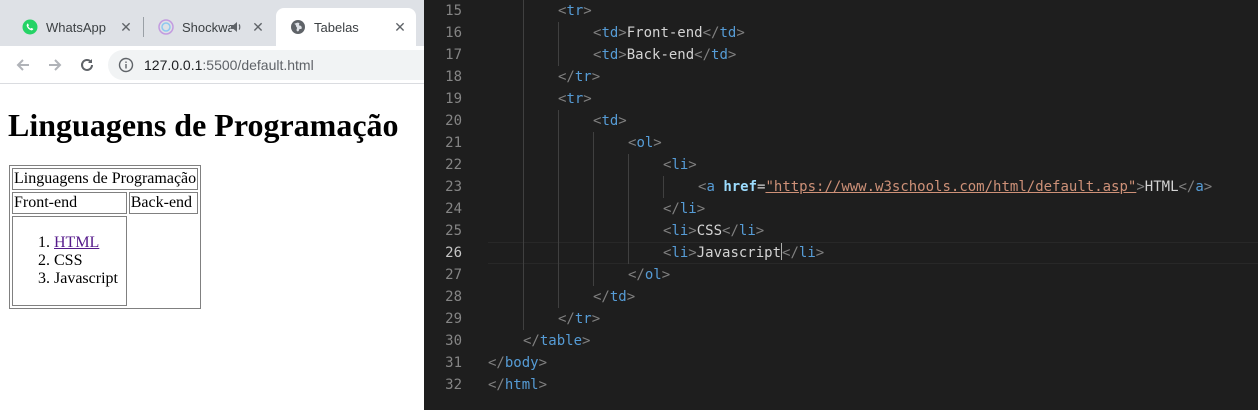  I want to click on code-token: Front-end, so click(664, 33).